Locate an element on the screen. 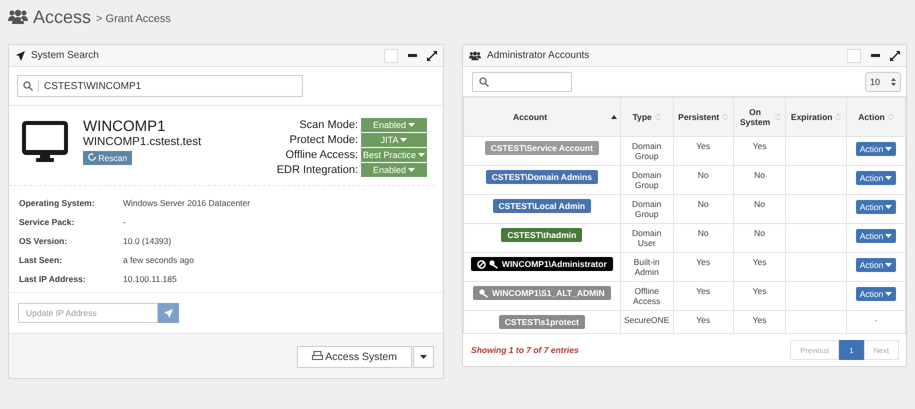  panel-title: Administrator Accounts is located at coordinates (538, 55).